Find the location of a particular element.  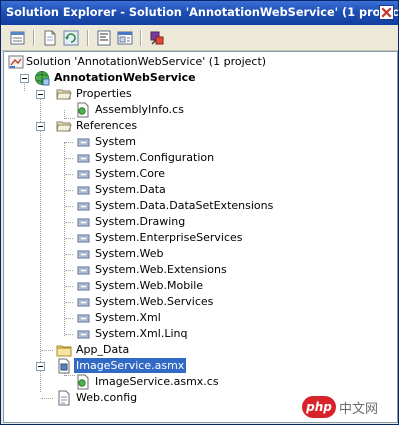

tree-row-image-service-cs: ImageService.asmx.cs is located at coordinates (199, 382).